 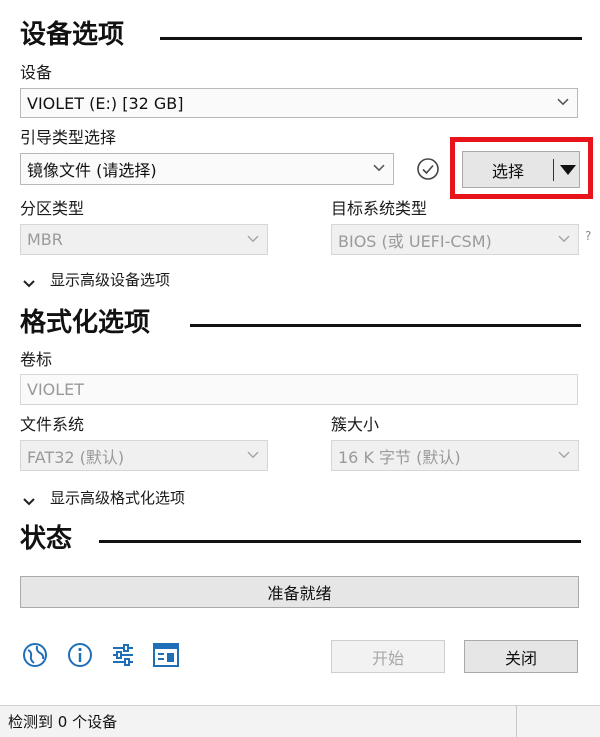 What do you see at coordinates (299, 389) in the screenshot?
I see `volume-label-input: VIOLET` at bounding box center [299, 389].